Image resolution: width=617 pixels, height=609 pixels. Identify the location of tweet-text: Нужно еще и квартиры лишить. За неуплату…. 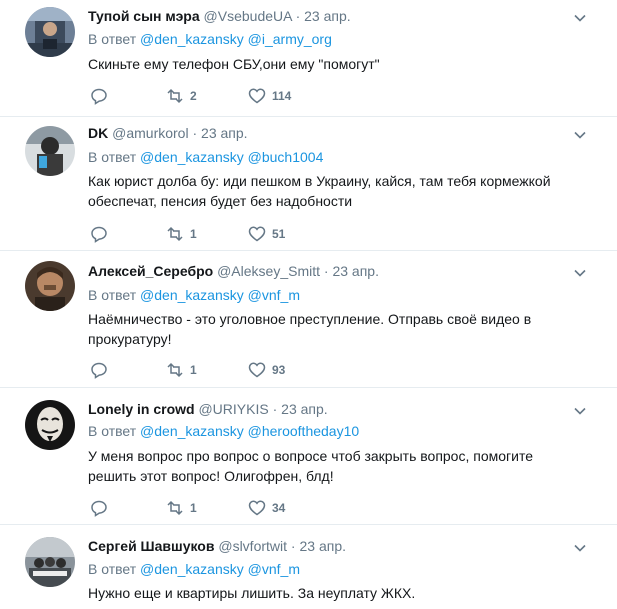
(252, 593).